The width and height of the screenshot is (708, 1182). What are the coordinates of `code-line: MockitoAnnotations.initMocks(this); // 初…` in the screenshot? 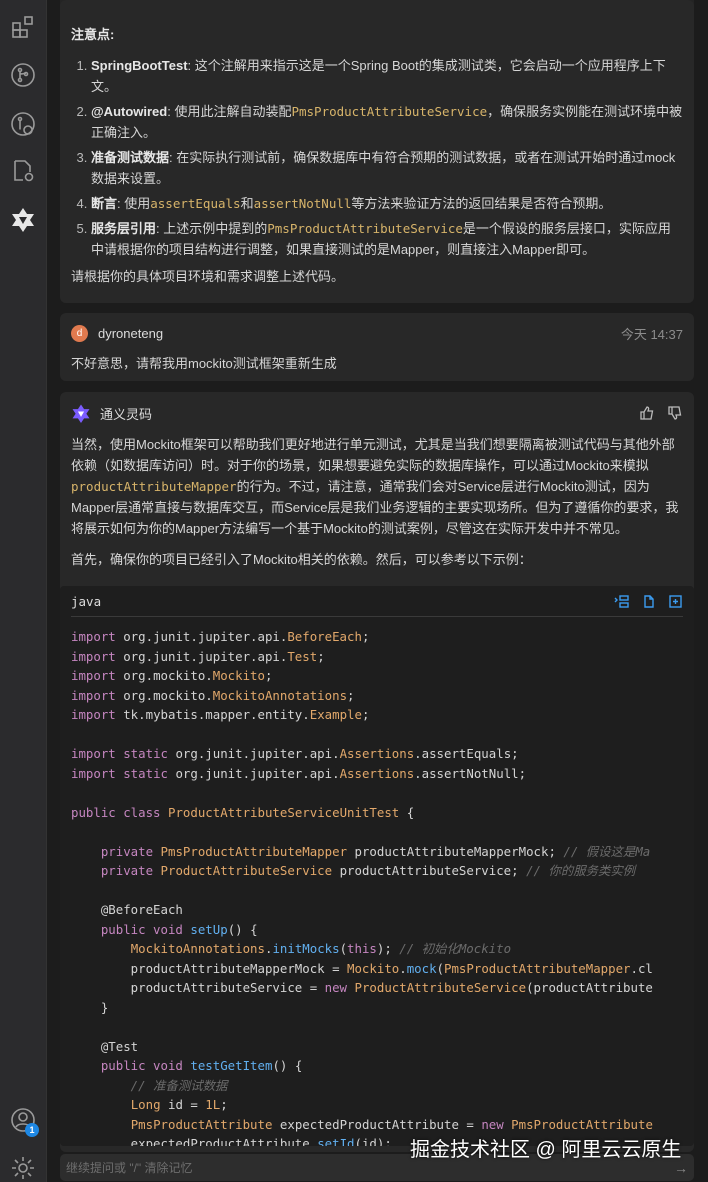 It's located at (377, 949).